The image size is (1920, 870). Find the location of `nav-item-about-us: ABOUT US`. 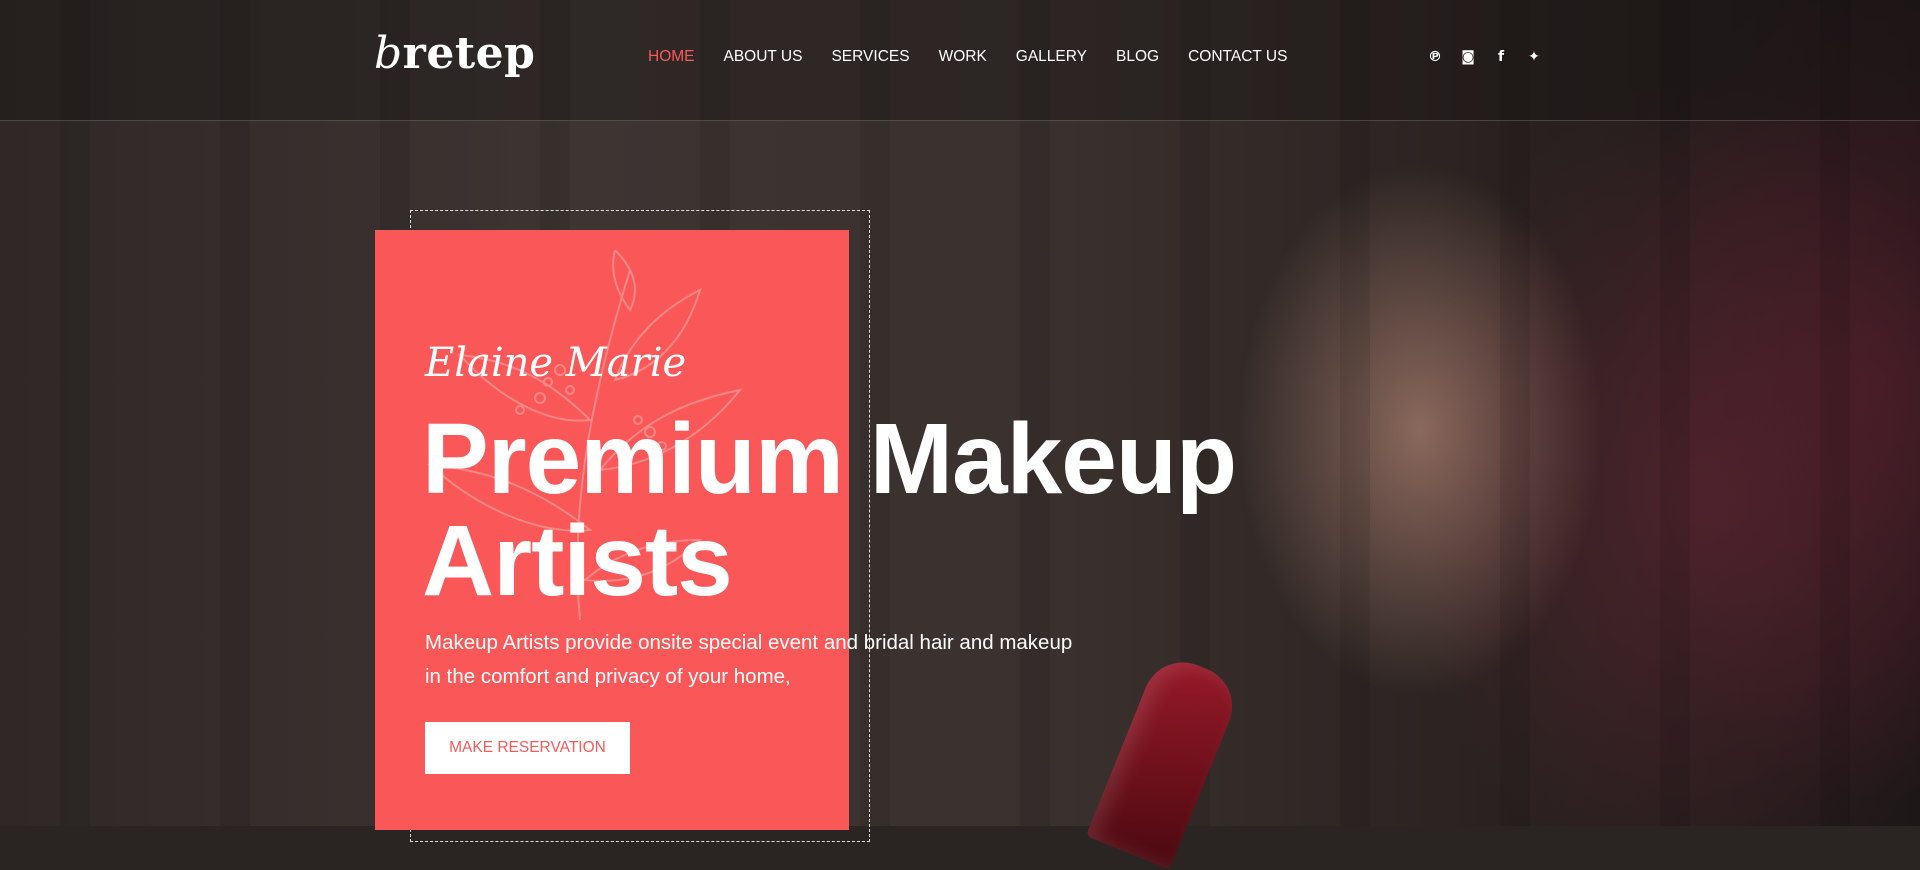

nav-item-about-us: ABOUT US is located at coordinates (763, 57).